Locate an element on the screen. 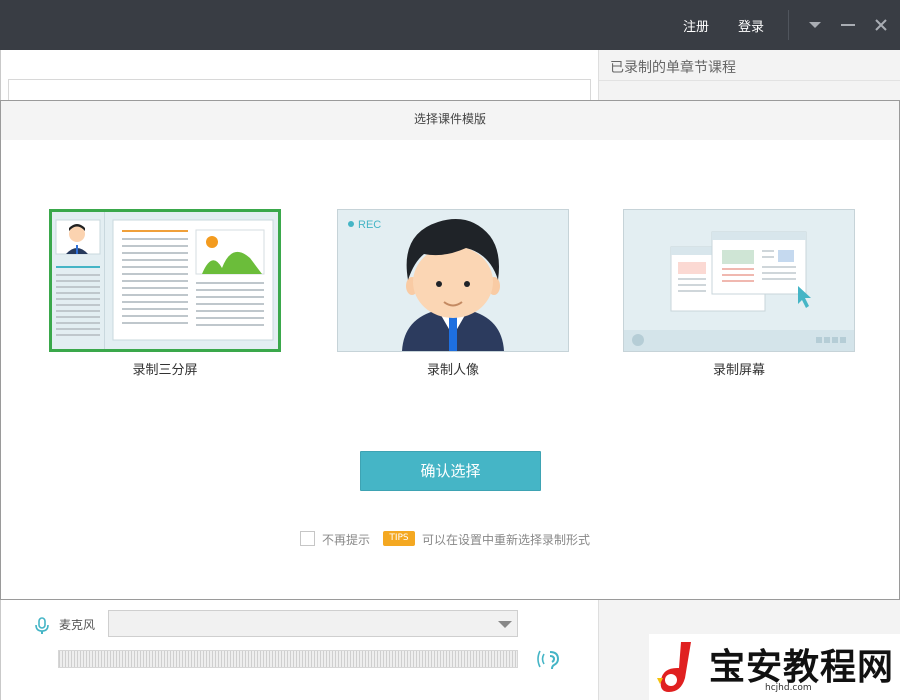  screen-preview is located at coordinates (739, 280).